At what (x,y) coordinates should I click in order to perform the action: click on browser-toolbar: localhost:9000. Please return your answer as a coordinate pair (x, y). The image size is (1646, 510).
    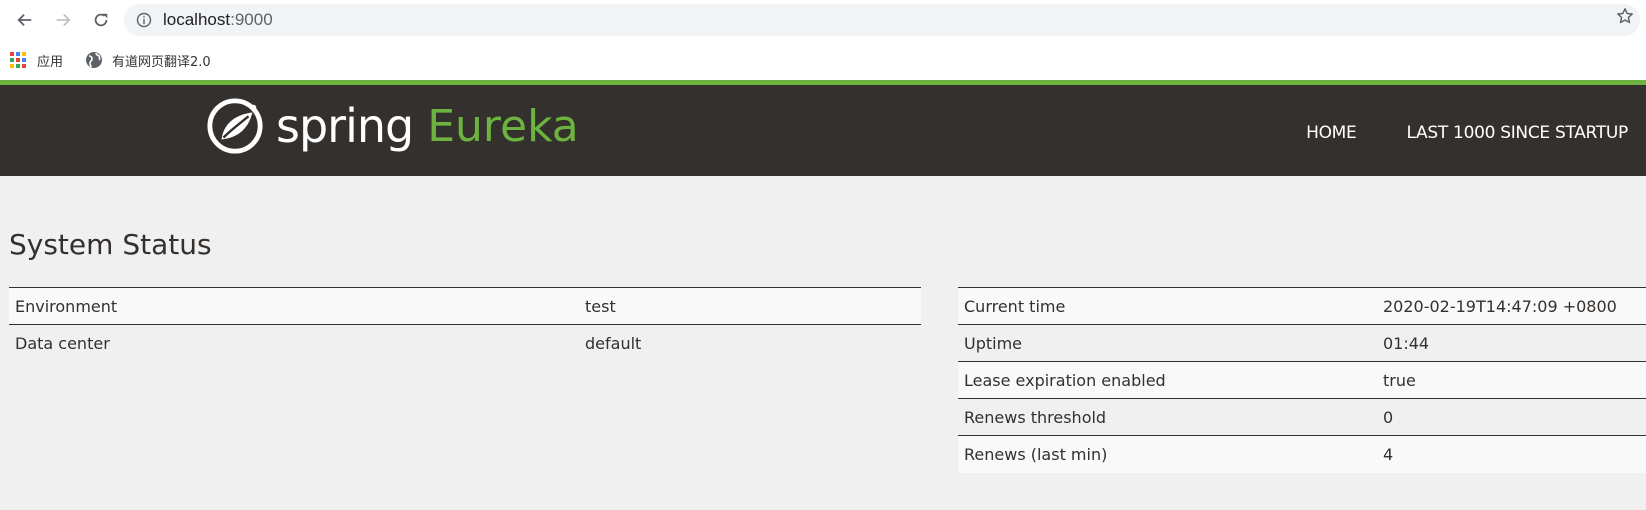
    Looking at the image, I should click on (823, 20).